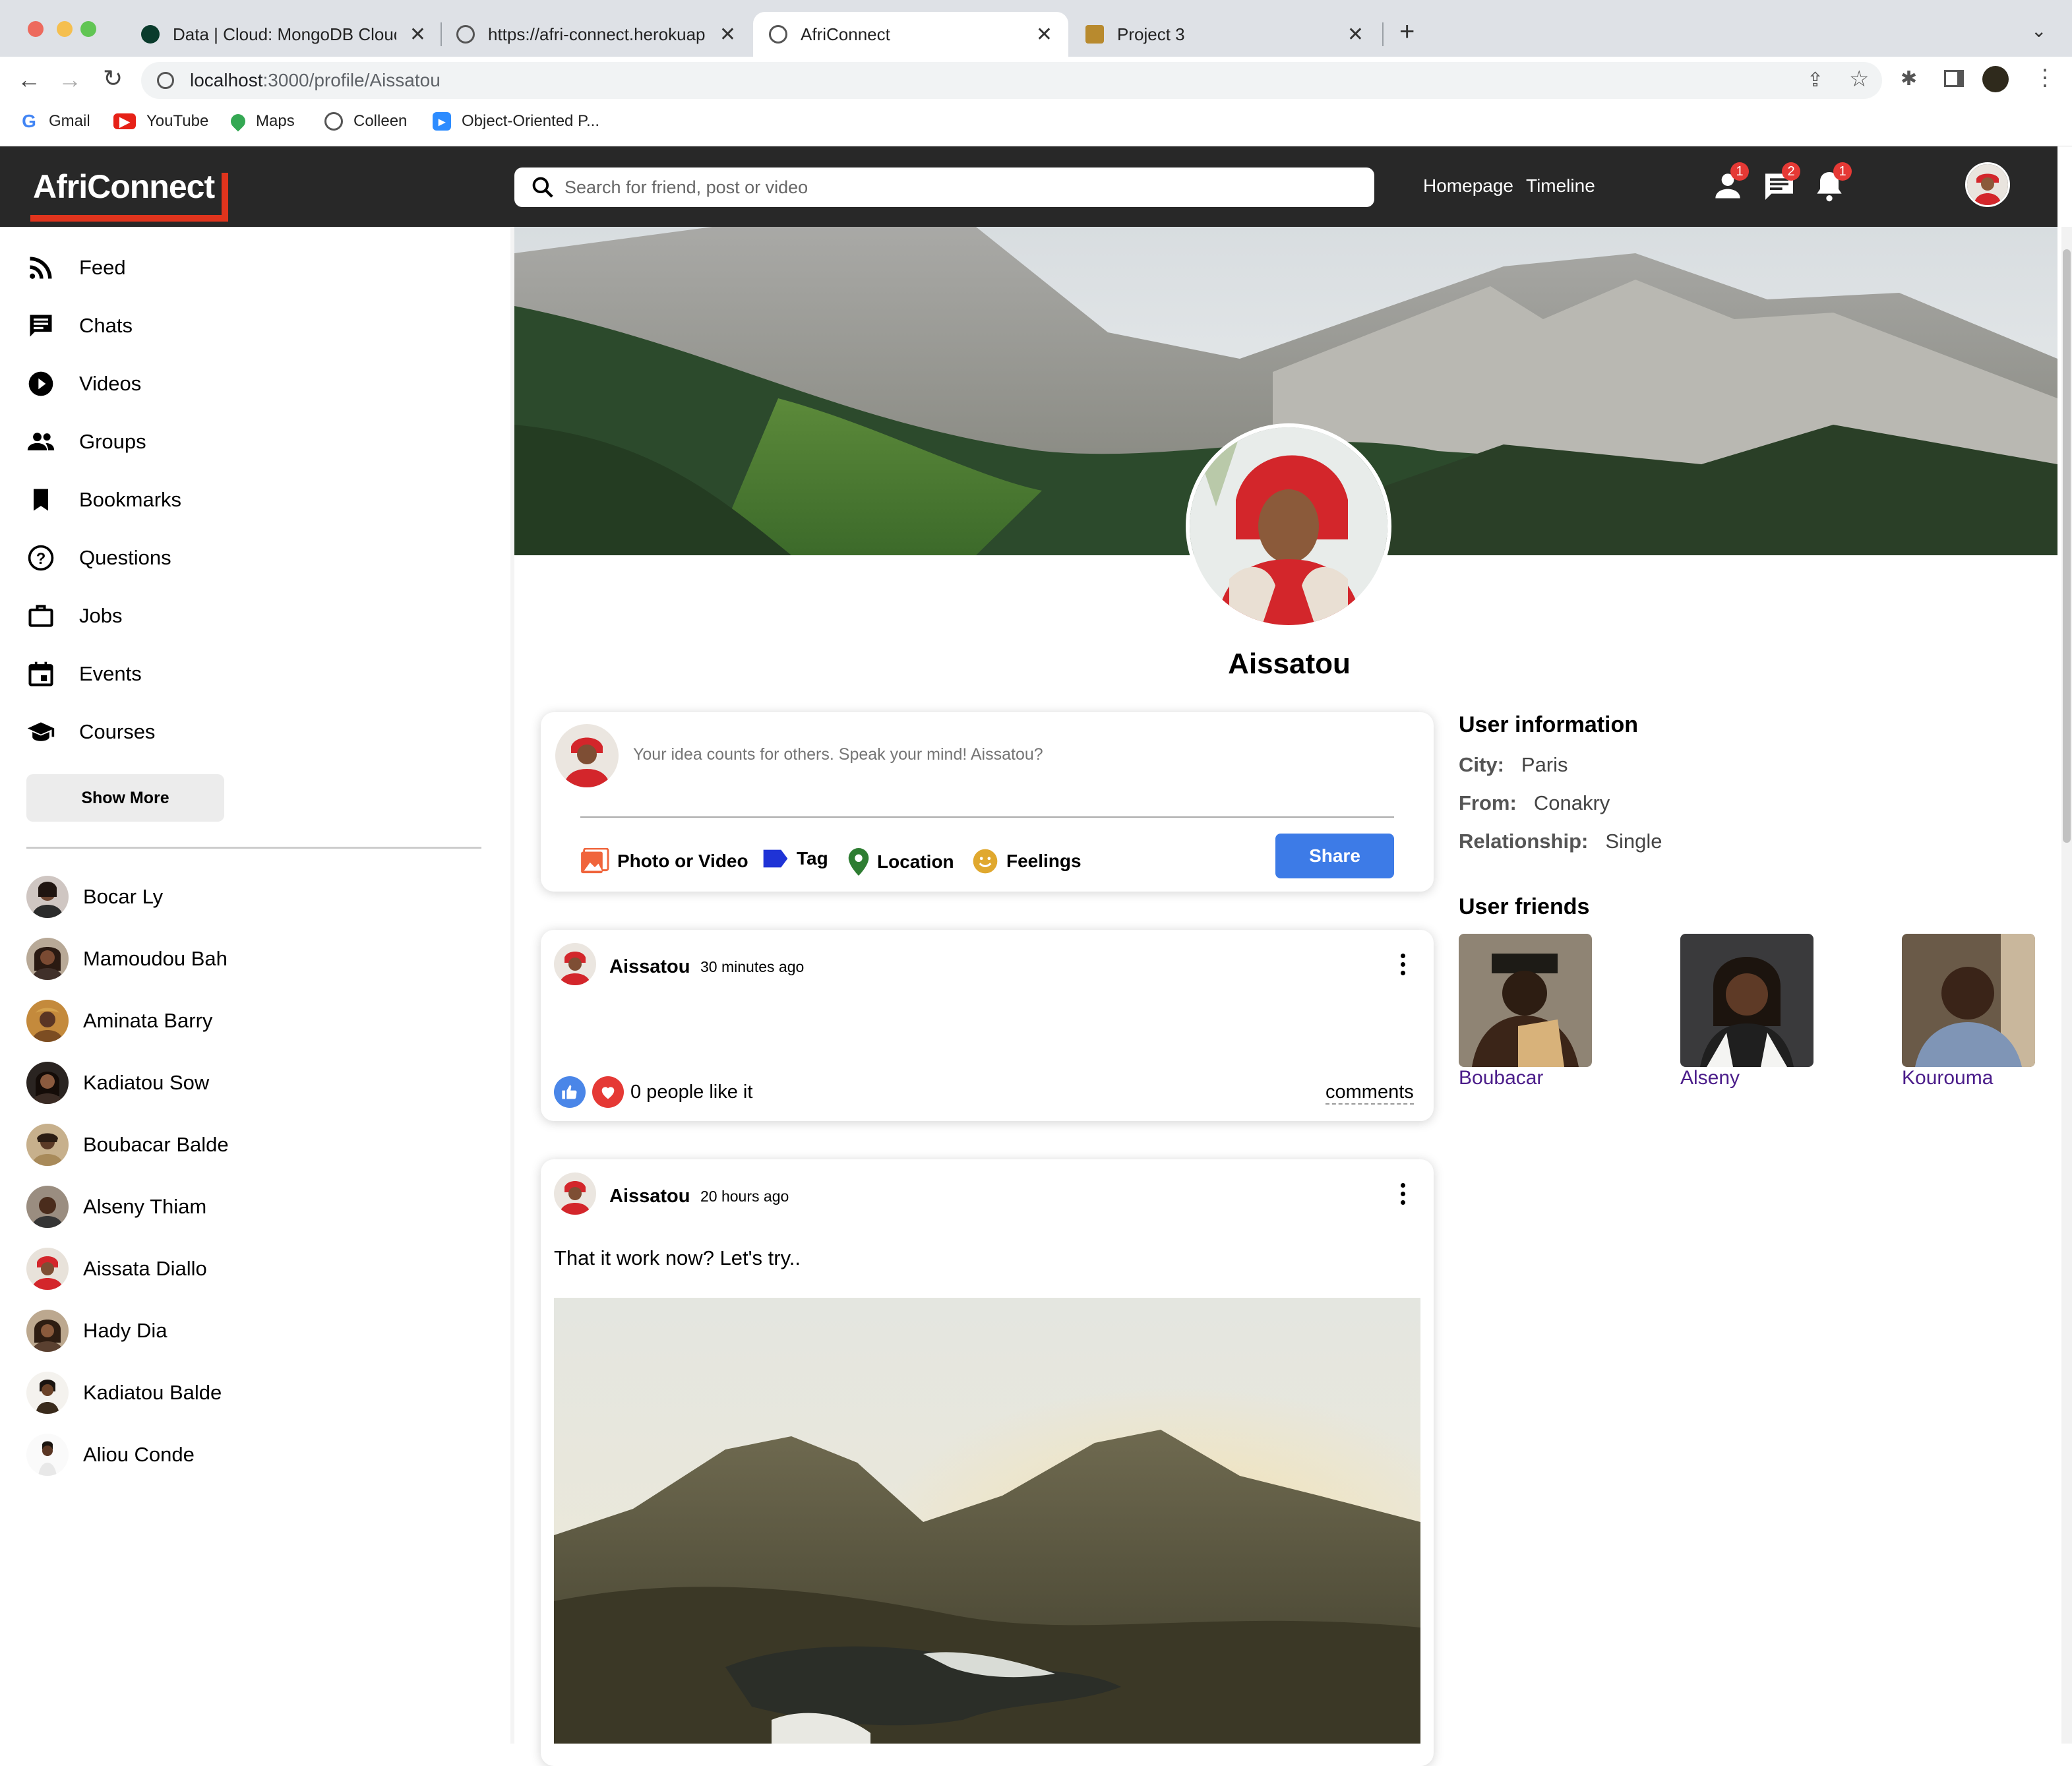 This screenshot has width=2072, height=1766. I want to click on sidebar-item-events: Events, so click(84, 674).